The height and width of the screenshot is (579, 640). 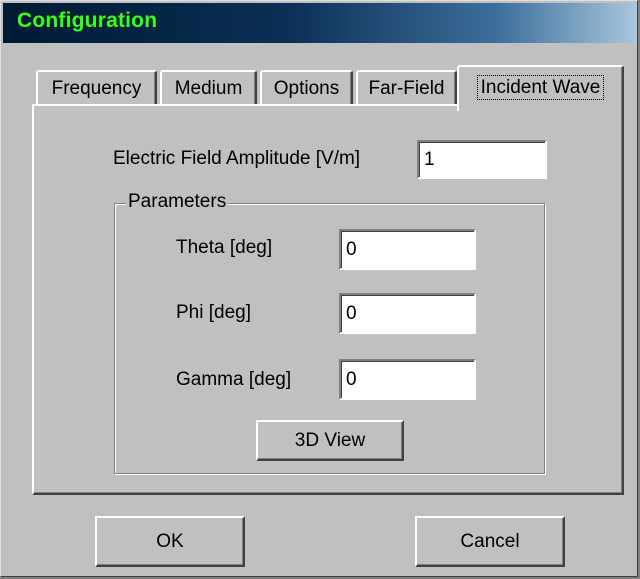 What do you see at coordinates (213, 312) in the screenshot?
I see `phi-label: Phi [deg]` at bounding box center [213, 312].